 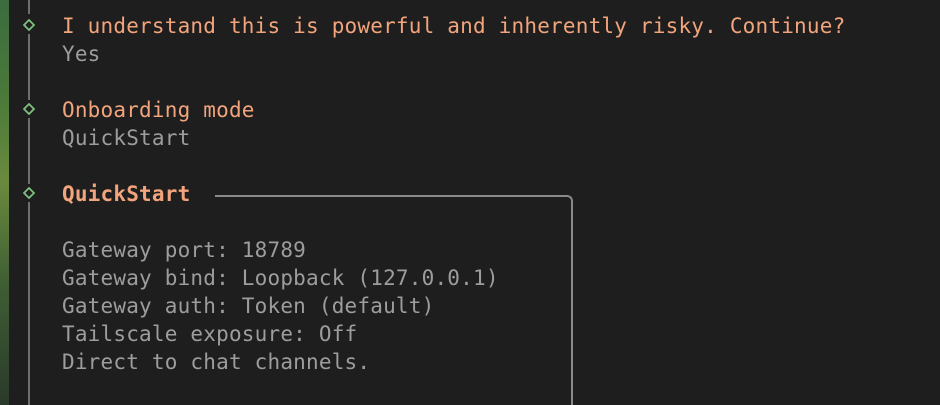 What do you see at coordinates (4, 202) in the screenshot?
I see `desktop-wallpaper-edge` at bounding box center [4, 202].